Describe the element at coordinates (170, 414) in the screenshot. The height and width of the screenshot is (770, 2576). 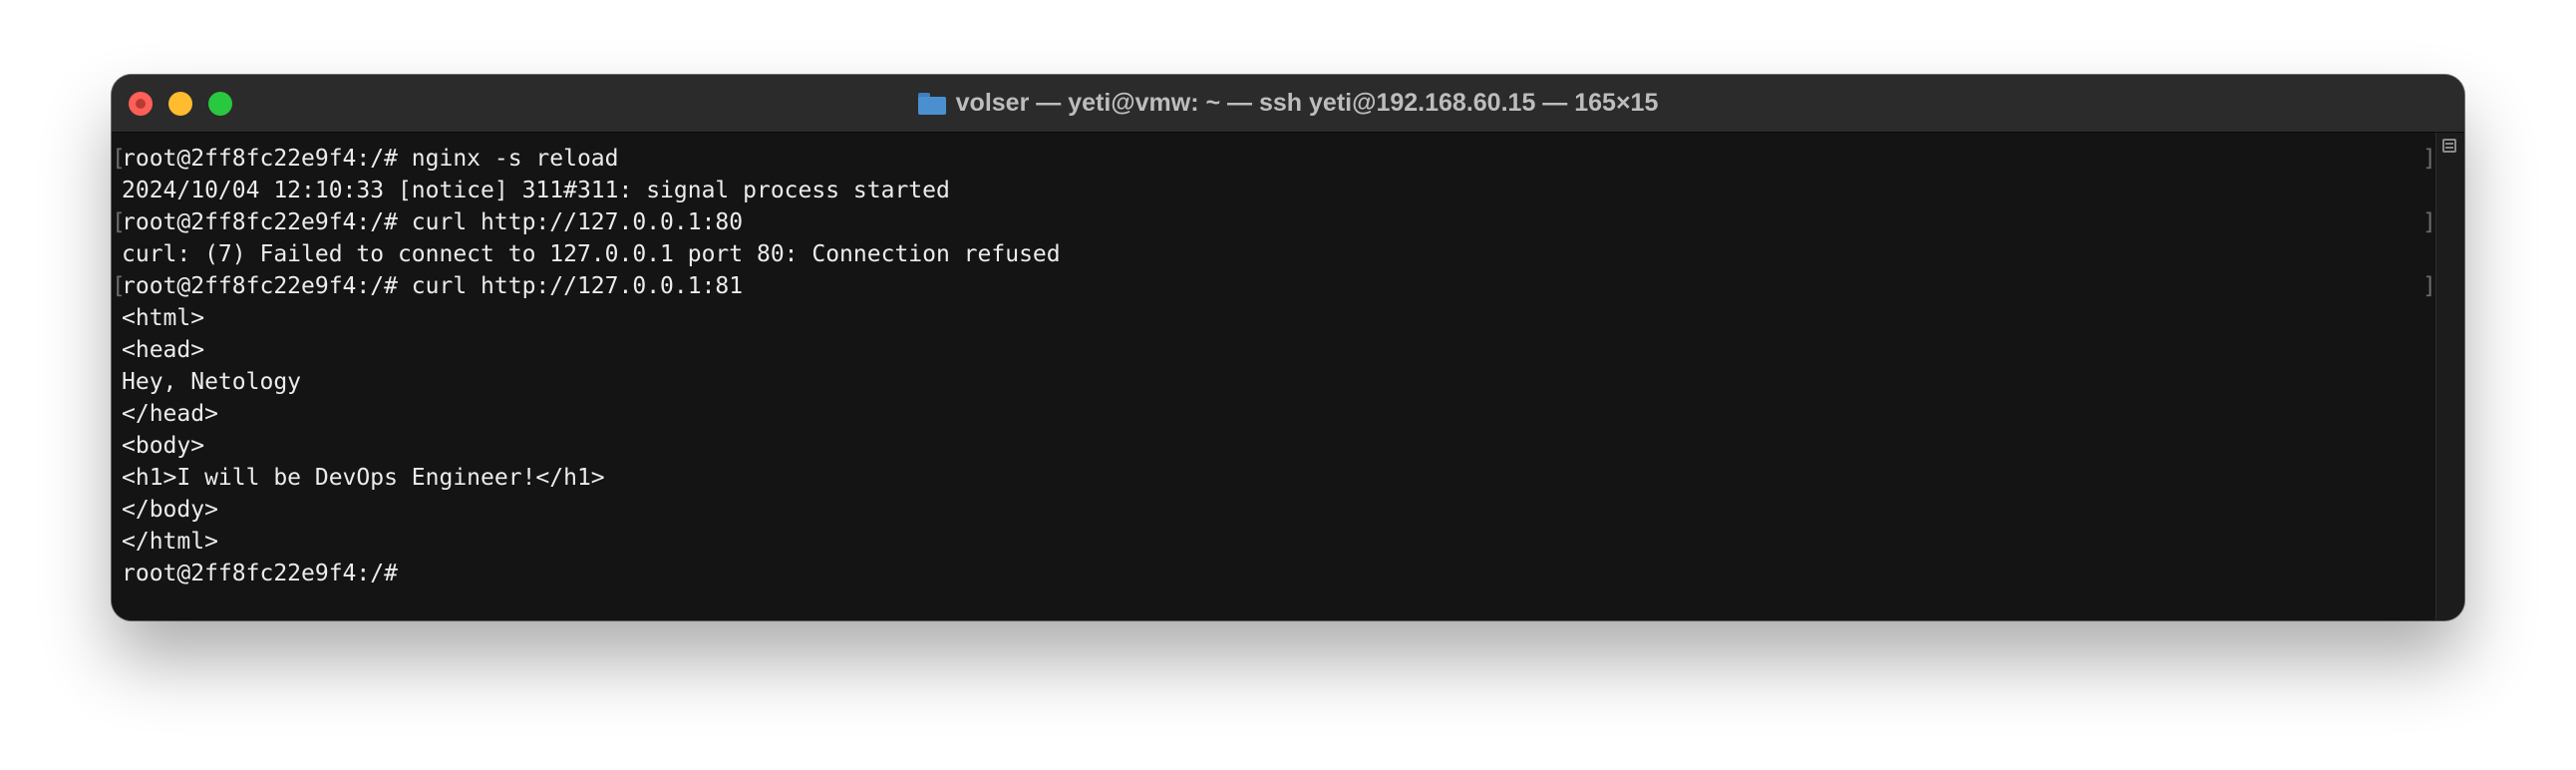
I see `terminal-line: </head>` at that location.